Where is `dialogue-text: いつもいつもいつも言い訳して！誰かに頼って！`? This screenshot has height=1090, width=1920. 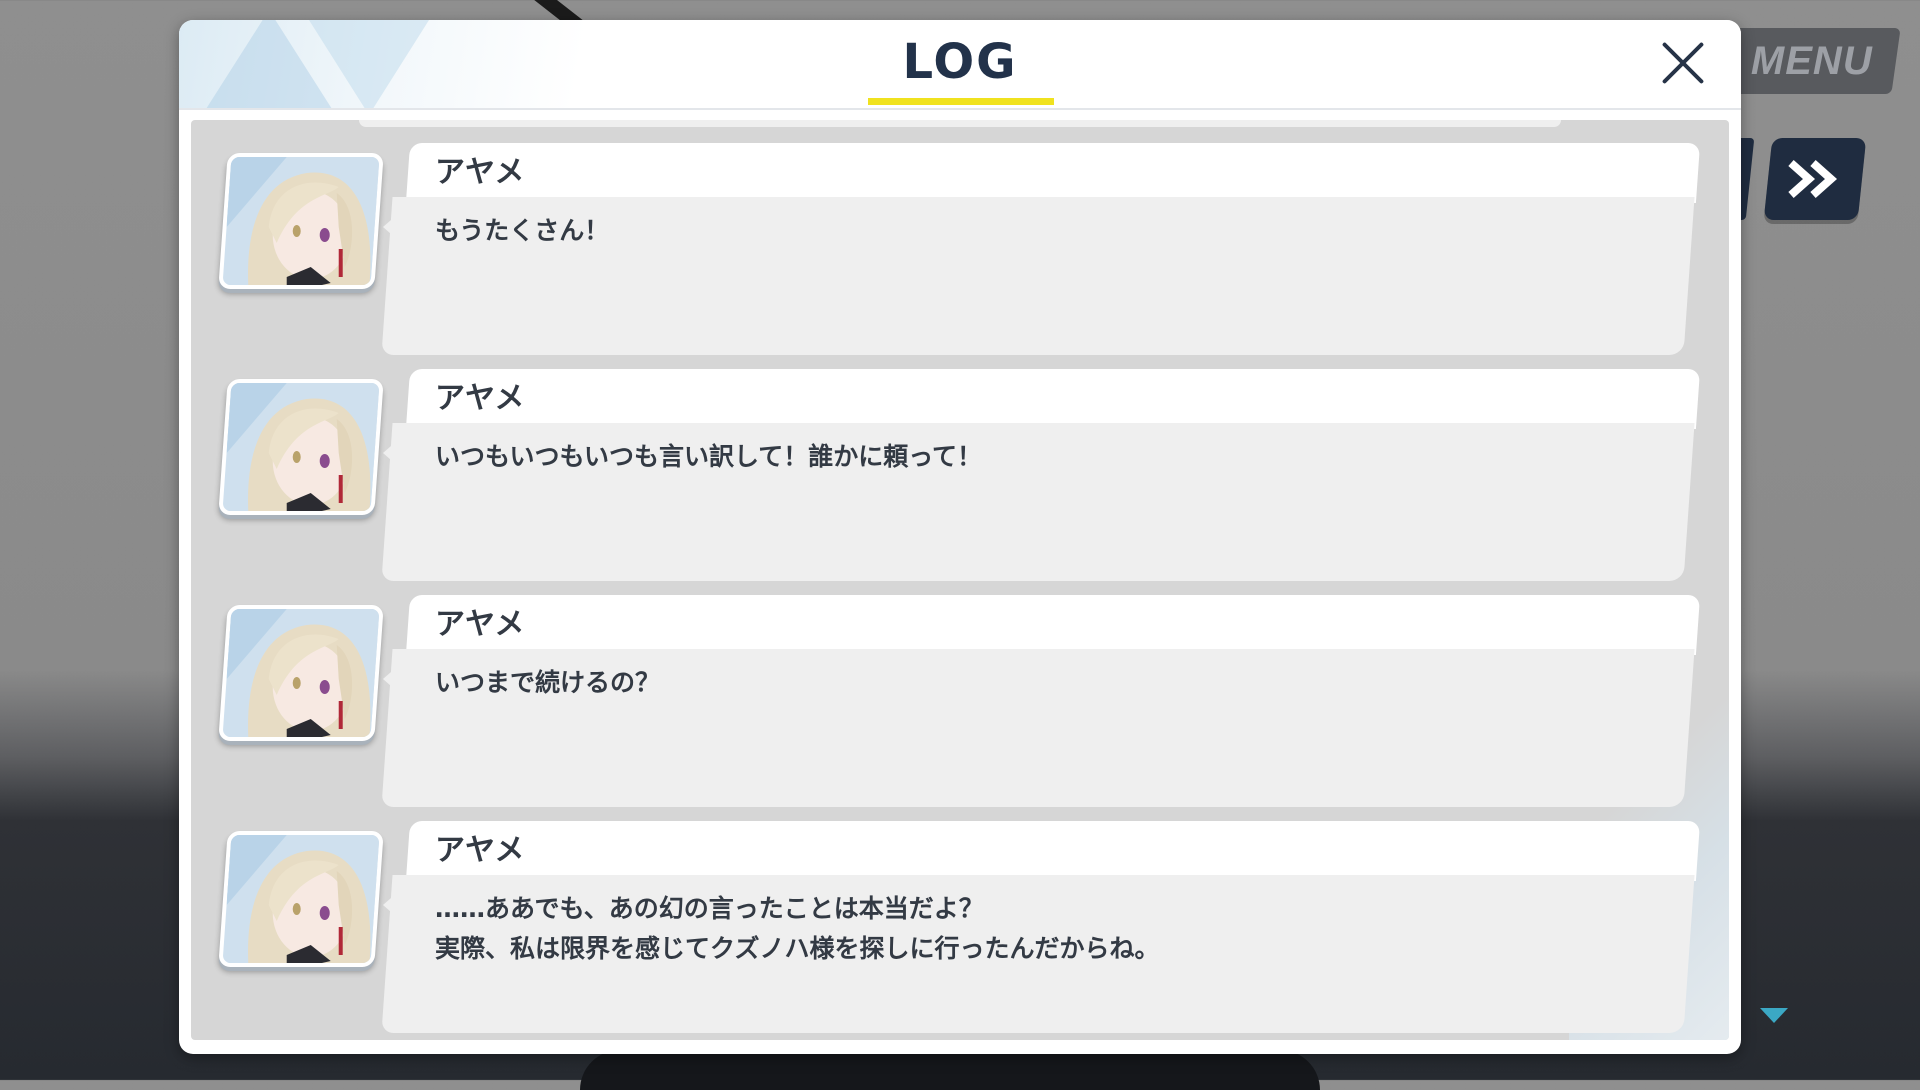 dialogue-text: いつもいつもいつも言い訳して！誰かに頼って！ is located at coordinates (709, 456).